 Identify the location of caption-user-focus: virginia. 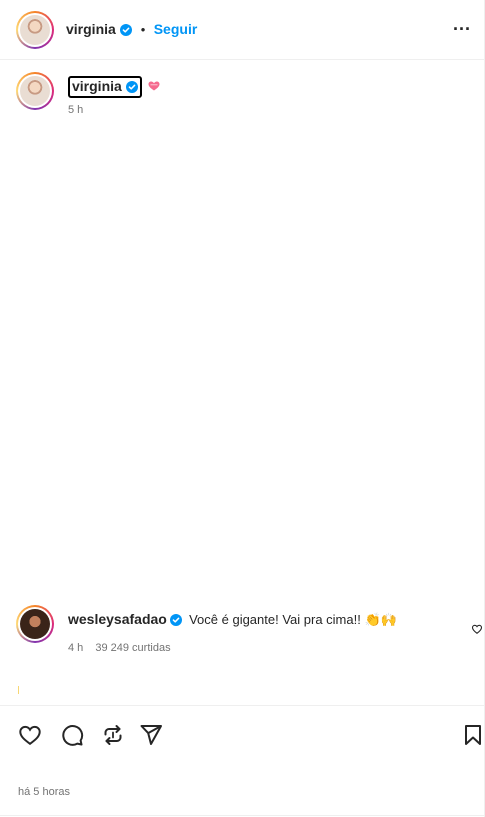
(105, 87).